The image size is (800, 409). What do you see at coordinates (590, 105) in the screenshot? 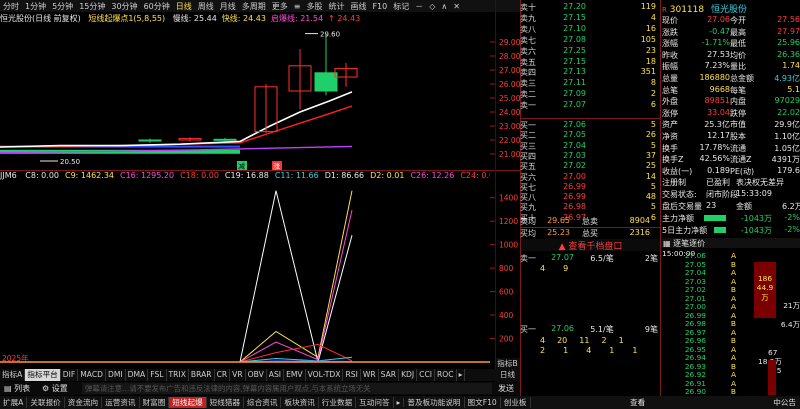
I see `ask-row-9: 卖一 27.07 6` at bounding box center [590, 105].